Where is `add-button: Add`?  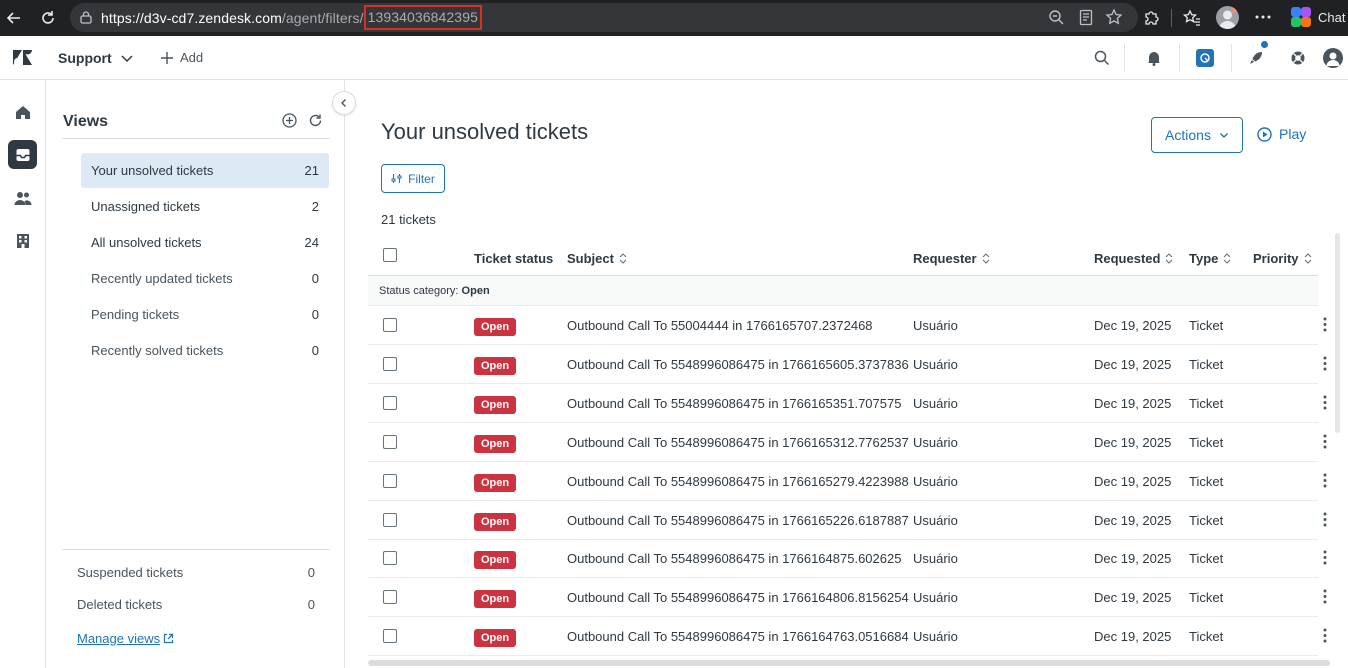
add-button: Add is located at coordinates (181, 57).